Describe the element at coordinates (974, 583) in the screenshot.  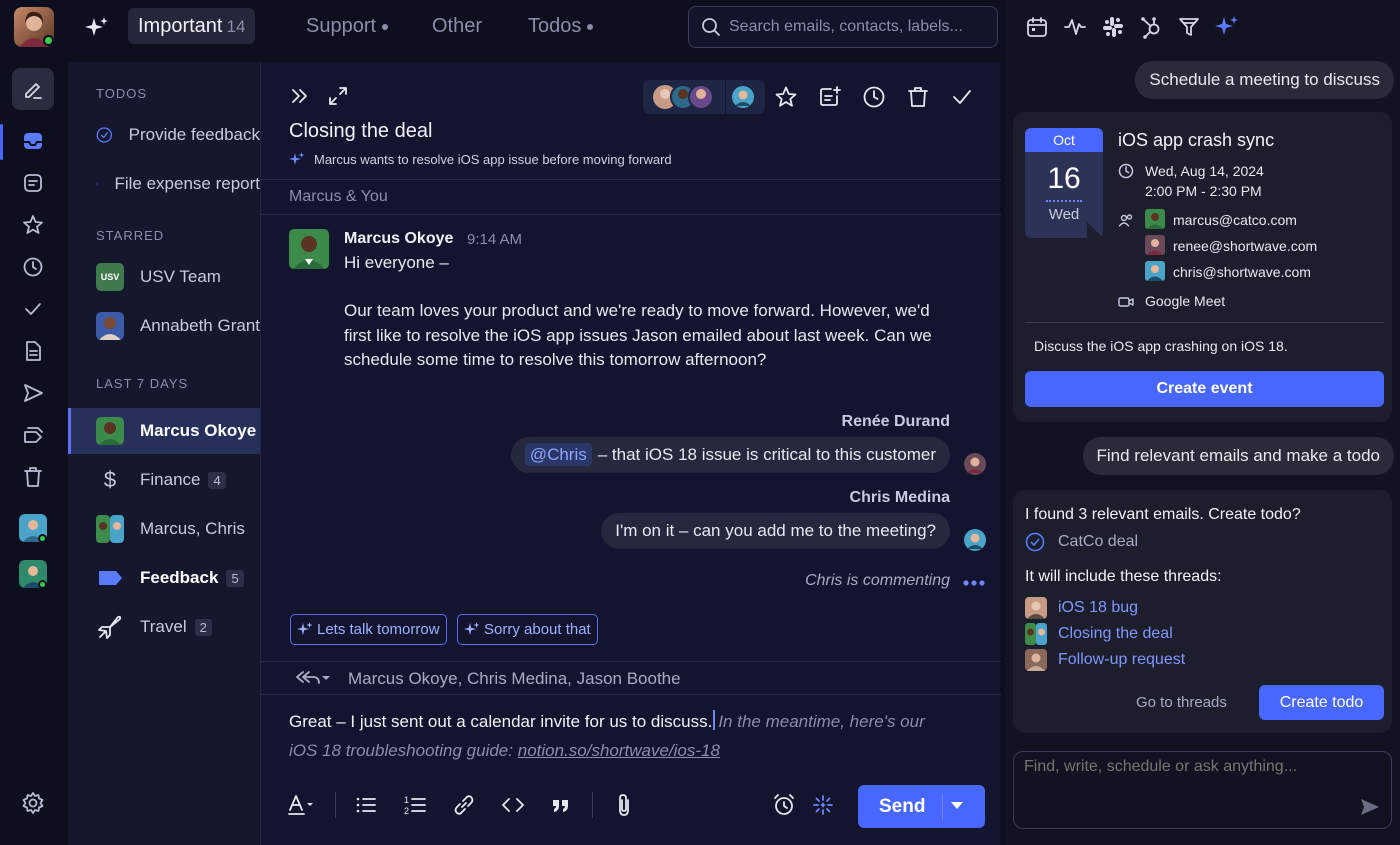
I see `typing-dots-icon` at that location.